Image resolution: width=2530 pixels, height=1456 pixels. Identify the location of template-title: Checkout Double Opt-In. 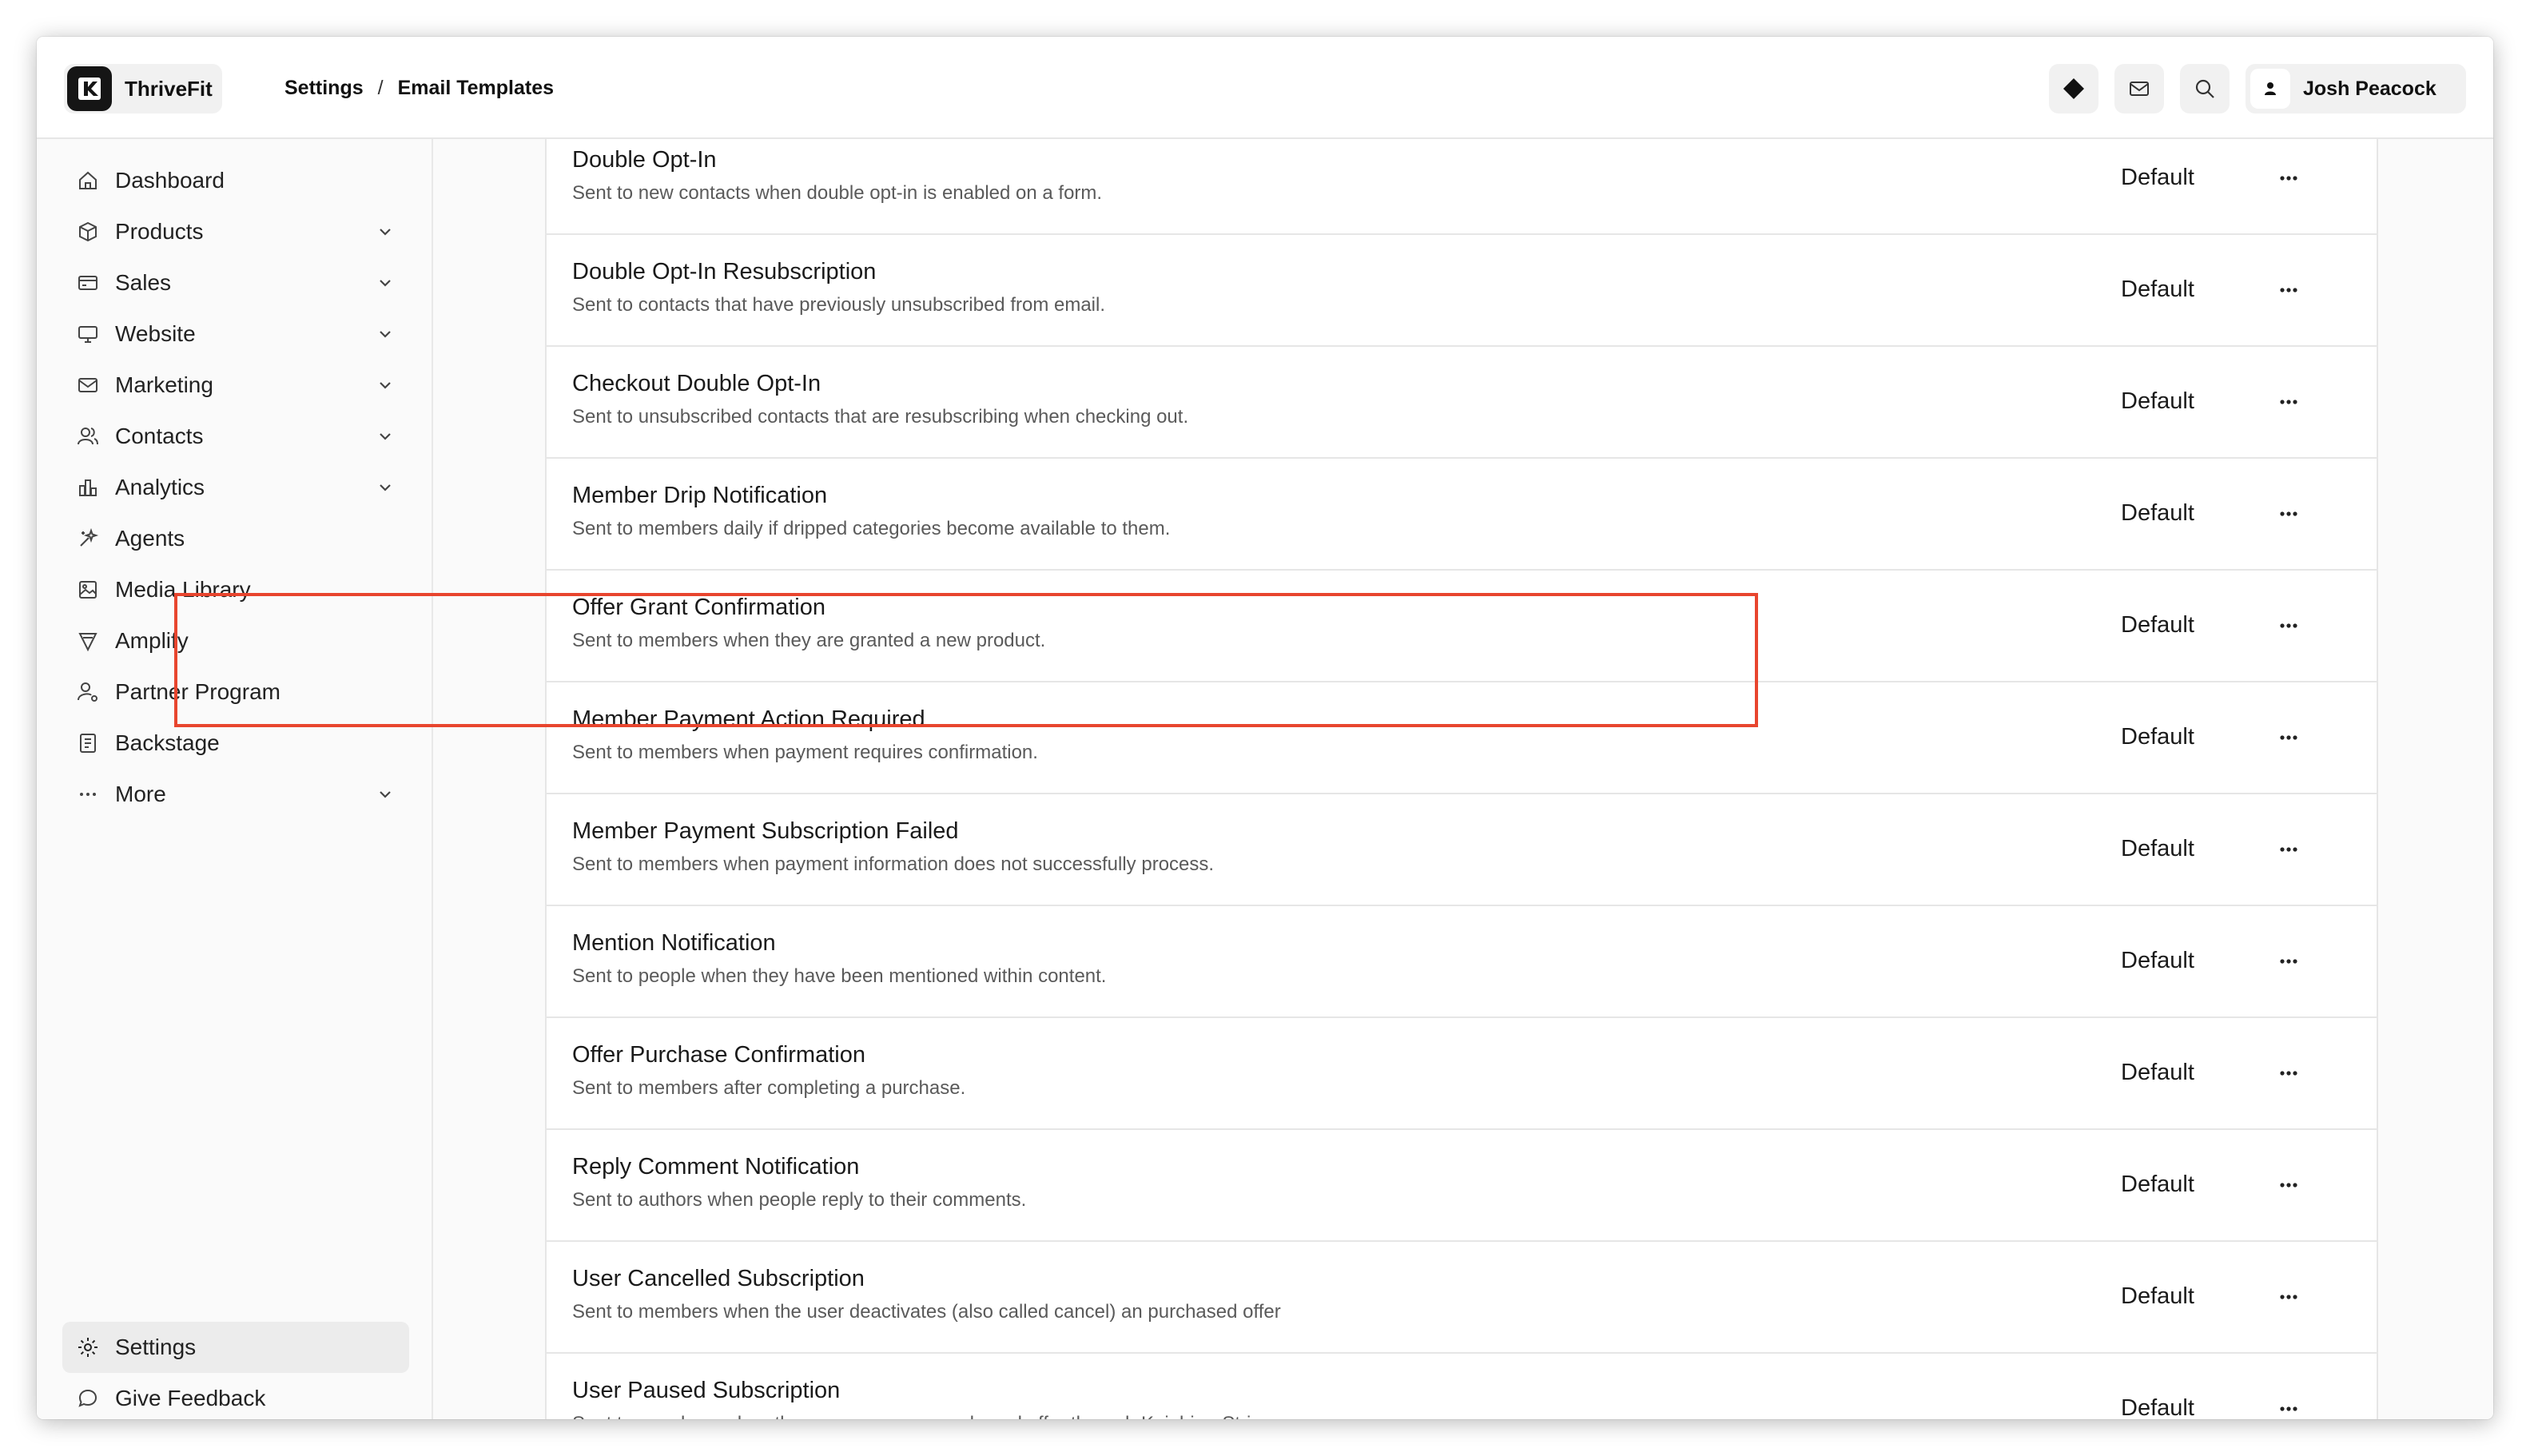
(696, 384).